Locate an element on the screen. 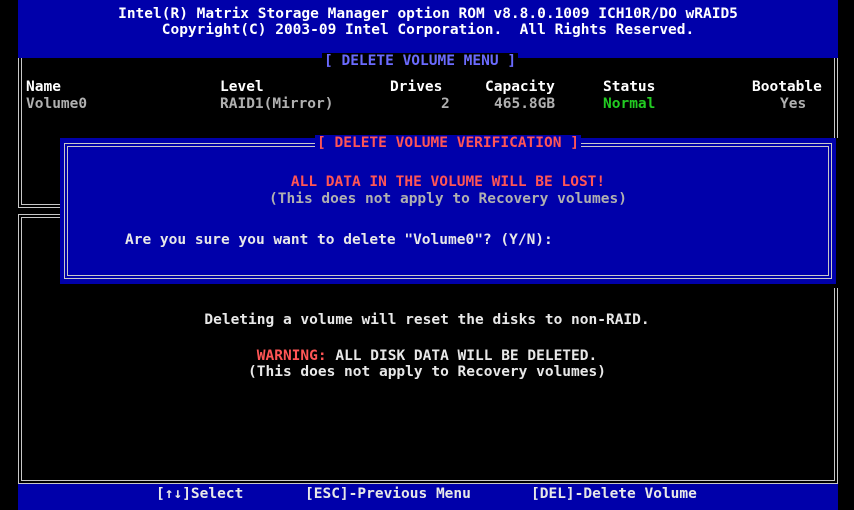  cell-level: RAID1(Mirror) is located at coordinates (277, 104).